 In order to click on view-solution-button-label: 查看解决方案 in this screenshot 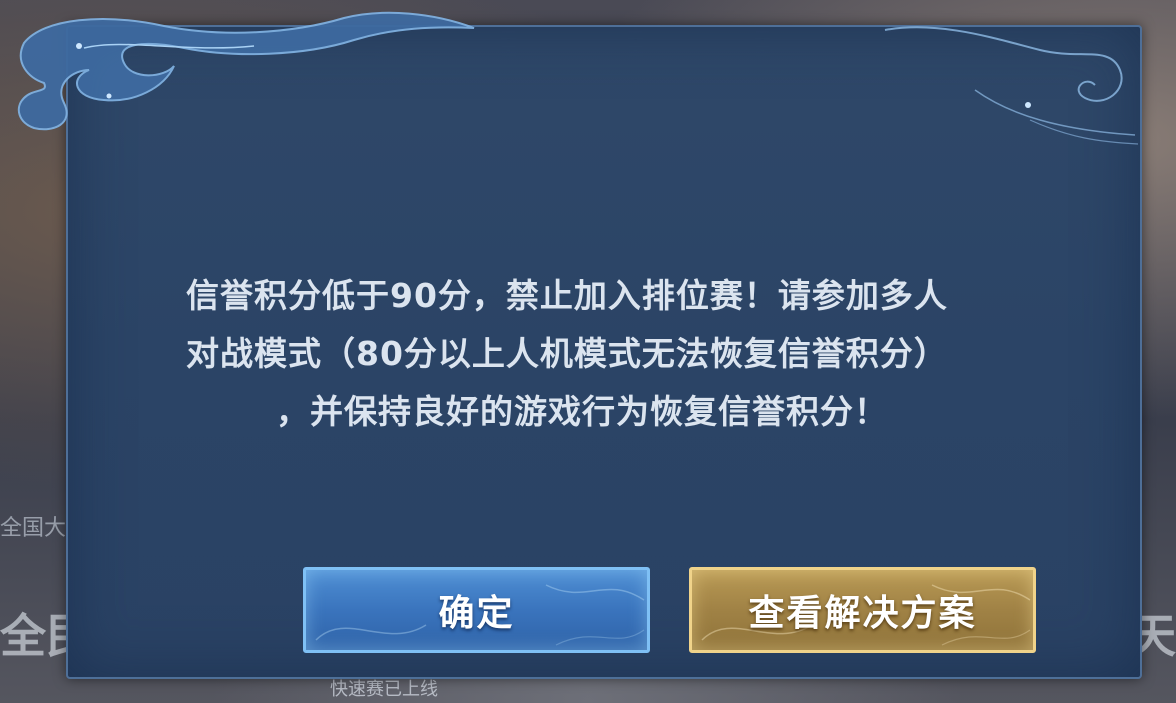, I will do `click(862, 613)`.